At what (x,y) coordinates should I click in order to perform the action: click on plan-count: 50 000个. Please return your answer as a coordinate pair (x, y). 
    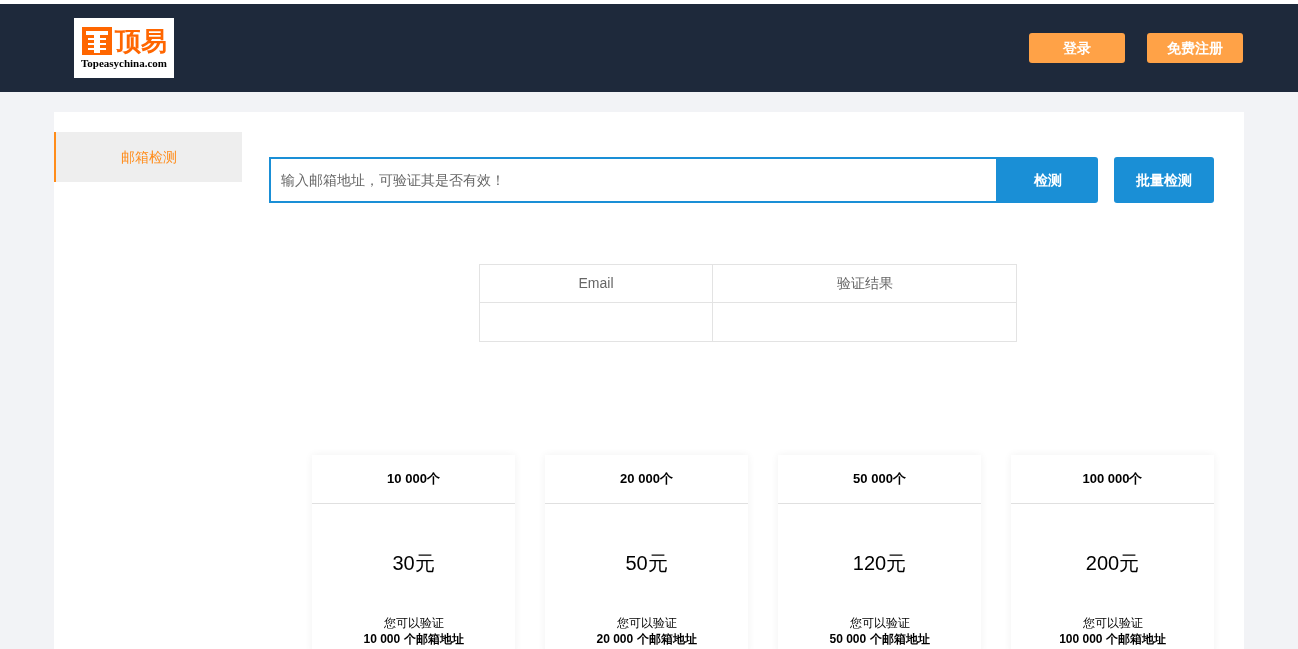
    Looking at the image, I should click on (879, 479).